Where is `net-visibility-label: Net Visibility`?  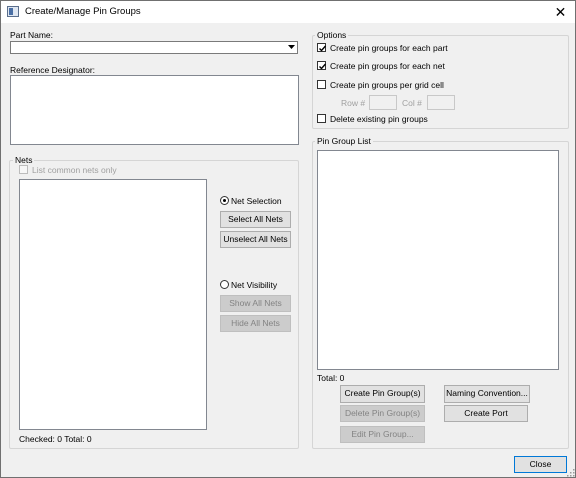 net-visibility-label: Net Visibility is located at coordinates (254, 285).